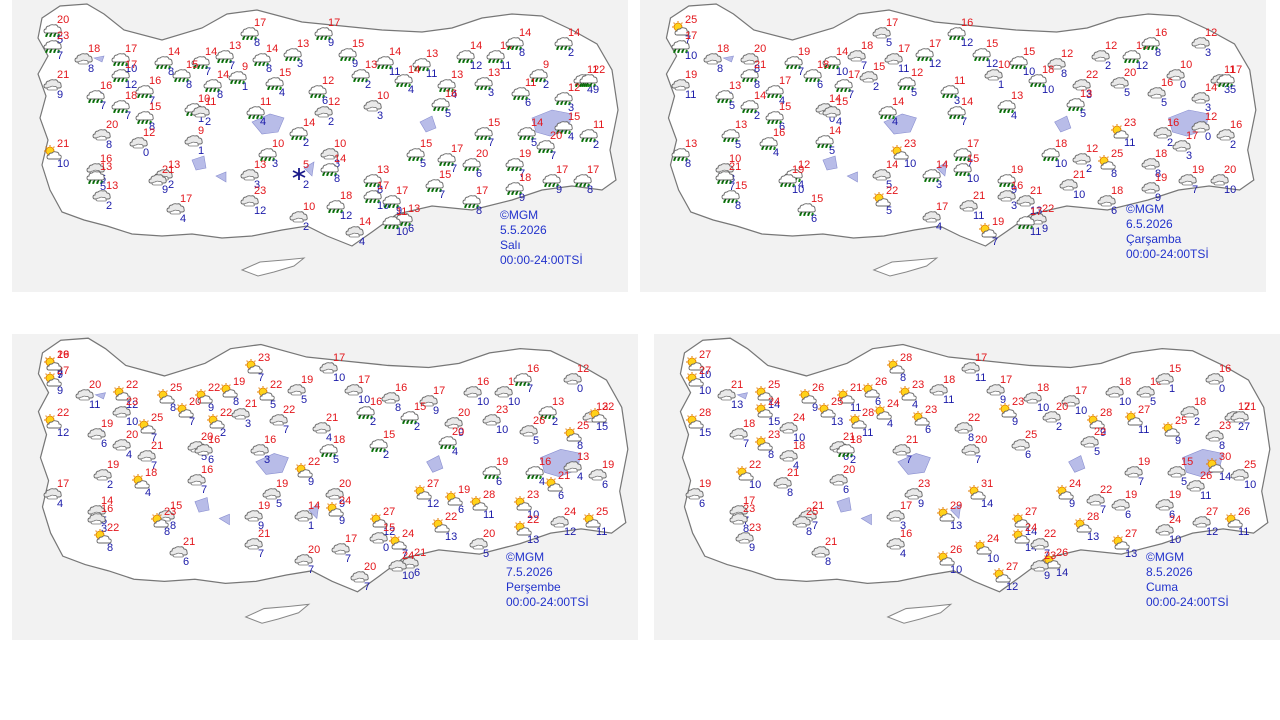 The height and width of the screenshot is (720, 1280). What do you see at coordinates (56, 46) in the screenshot?
I see `city-forecast: 23 7` at bounding box center [56, 46].